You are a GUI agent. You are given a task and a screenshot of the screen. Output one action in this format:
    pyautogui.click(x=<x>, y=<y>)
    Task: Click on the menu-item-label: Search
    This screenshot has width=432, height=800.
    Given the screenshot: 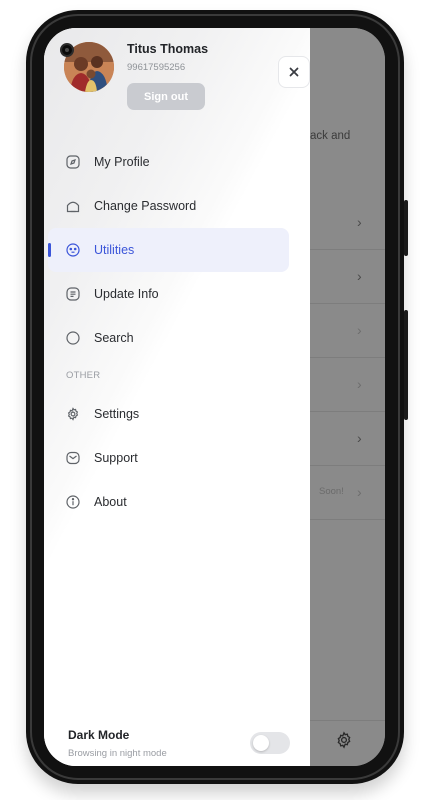 What is the action you would take?
    pyautogui.click(x=114, y=338)
    